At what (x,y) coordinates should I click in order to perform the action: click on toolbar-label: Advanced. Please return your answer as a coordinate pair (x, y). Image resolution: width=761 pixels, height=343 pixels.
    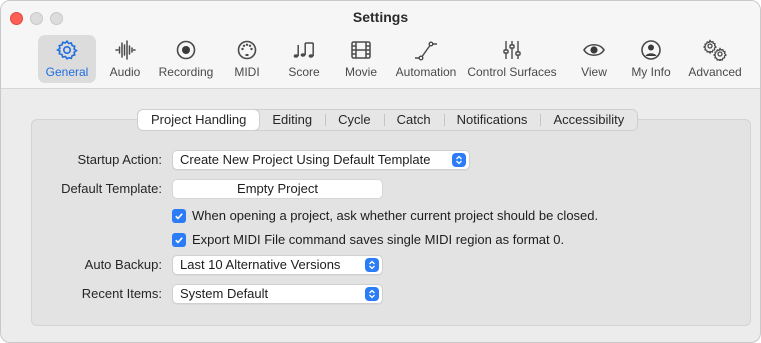
    Looking at the image, I should click on (715, 72).